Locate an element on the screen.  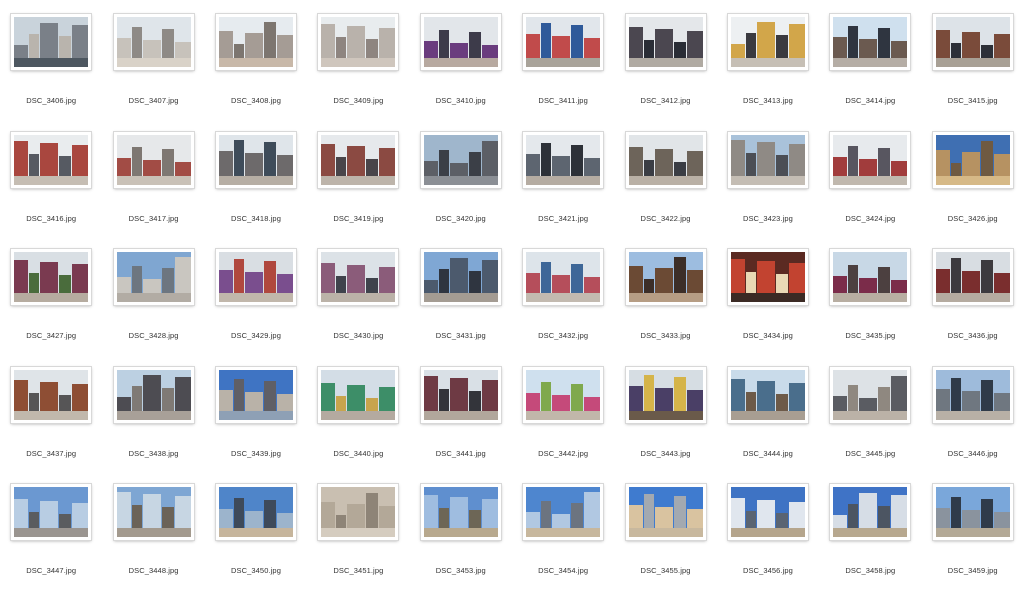
file-item: DSC_3431.jpg is located at coordinates (461, 304).